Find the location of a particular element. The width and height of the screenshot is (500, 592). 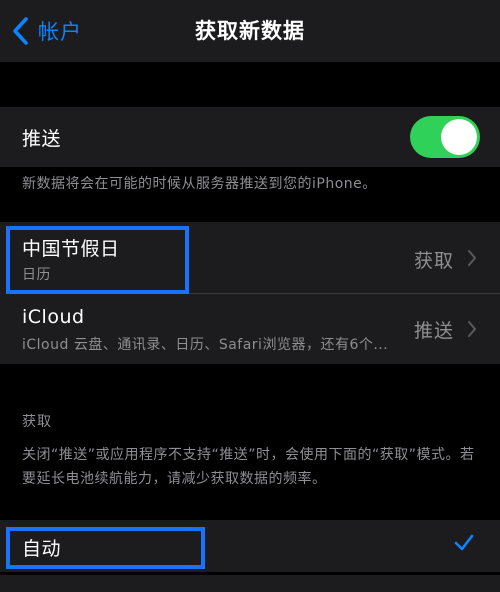

account-name: 中国节假日 is located at coordinates (71, 249).